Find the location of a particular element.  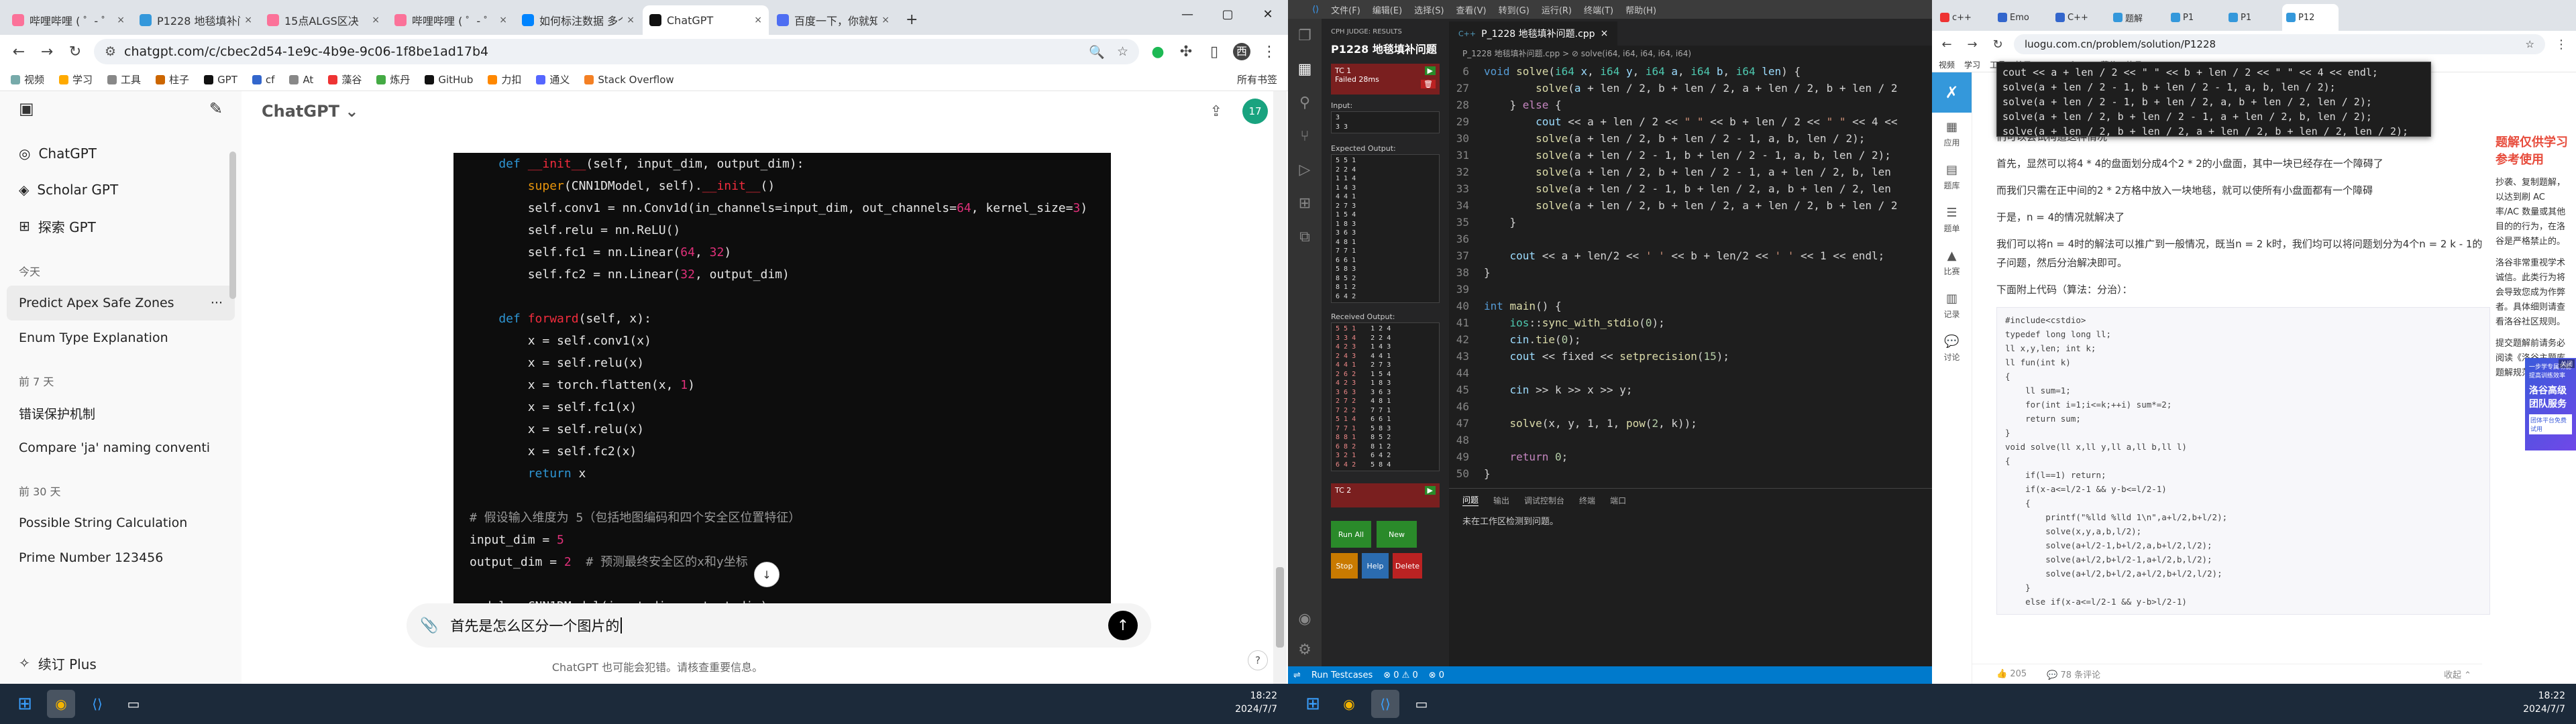

profile-icon: 西 is located at coordinates (1241, 52).